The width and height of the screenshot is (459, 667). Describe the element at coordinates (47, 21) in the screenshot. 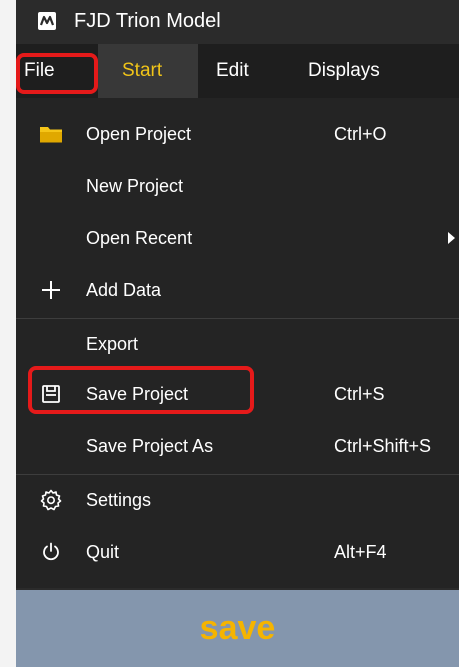

I see `app-logo-icon` at that location.